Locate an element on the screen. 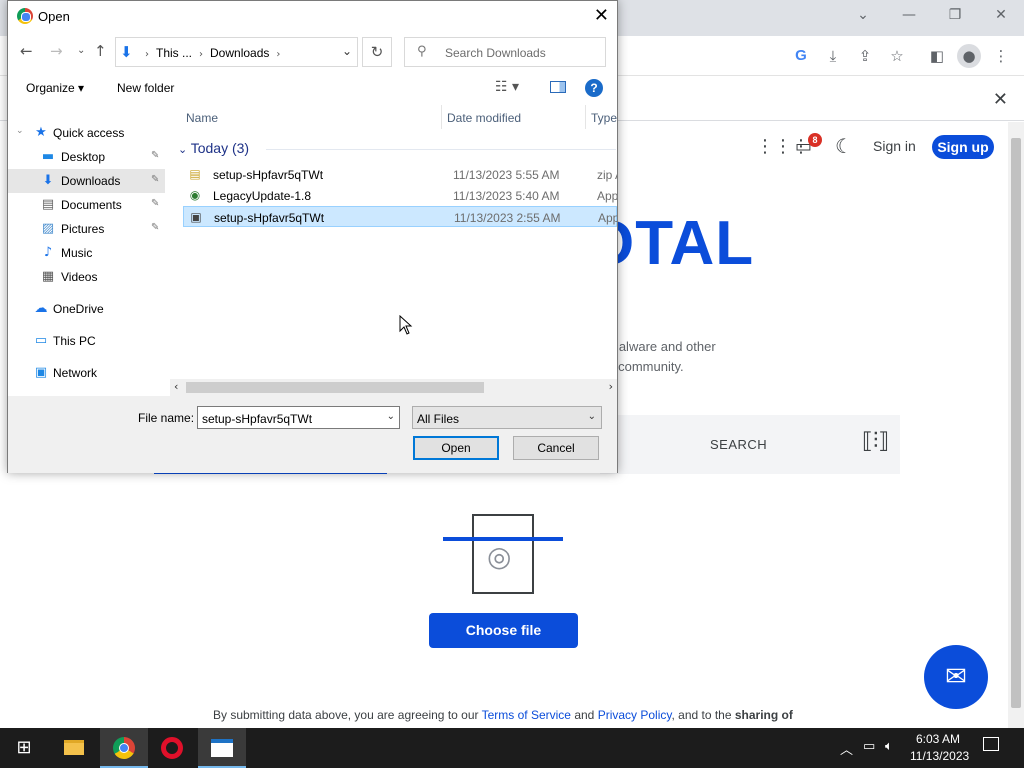 The height and width of the screenshot is (774, 1024). new-folder-button: New folder is located at coordinates (145, 88).